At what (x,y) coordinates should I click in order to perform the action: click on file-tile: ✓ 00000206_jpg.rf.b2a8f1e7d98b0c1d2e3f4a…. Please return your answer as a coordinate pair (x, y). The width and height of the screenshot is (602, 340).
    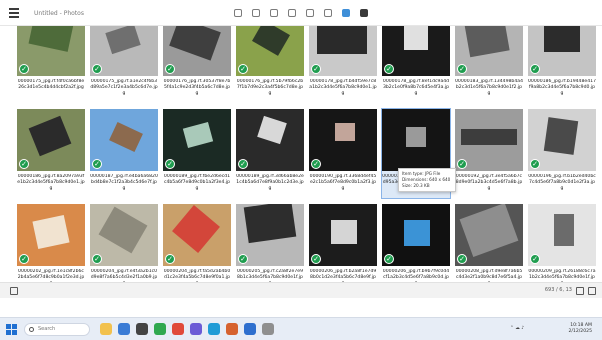
    Looking at the image, I should click on (343, 243).